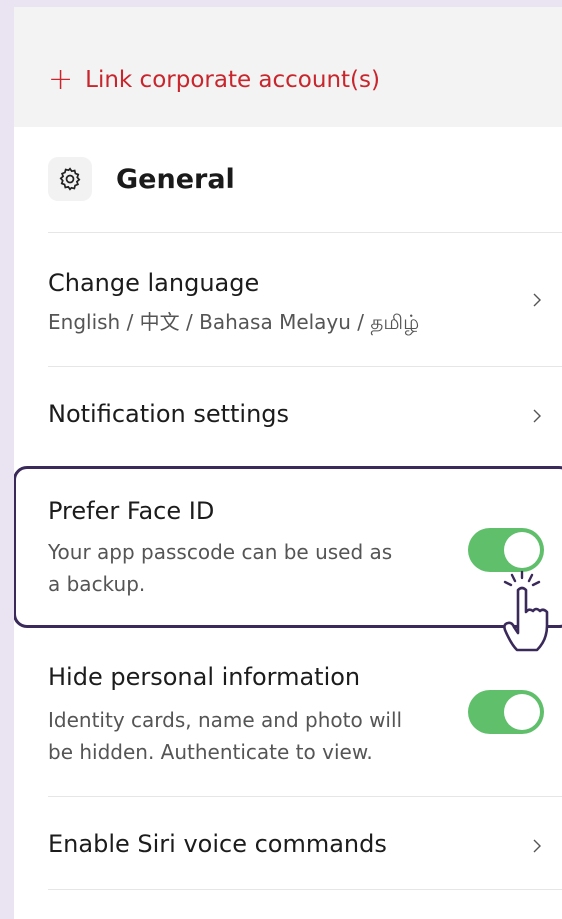 This screenshot has width=562, height=919. Describe the element at coordinates (204, 677) in the screenshot. I see `hide-personal-info-title: Hide personal information` at that location.